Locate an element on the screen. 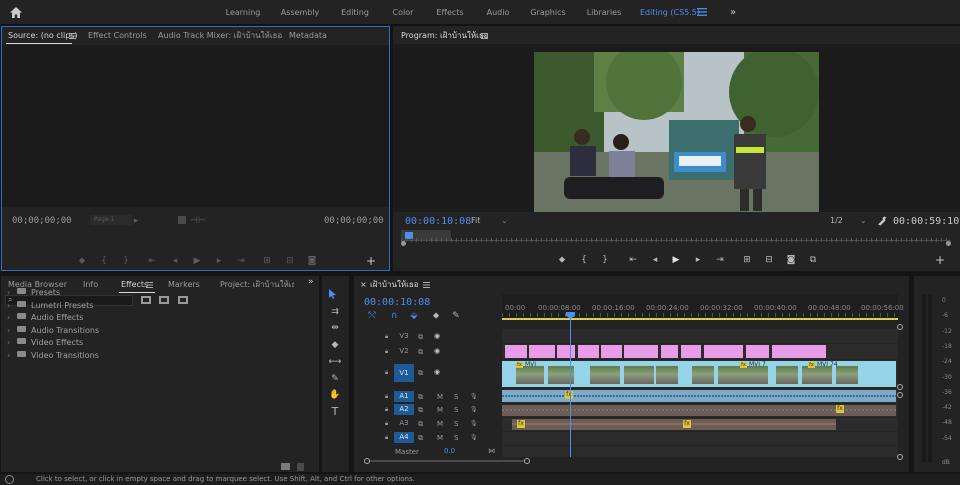 The width and height of the screenshot is (960, 485). marker-icon: ⬥ is located at coordinates (562, 260).